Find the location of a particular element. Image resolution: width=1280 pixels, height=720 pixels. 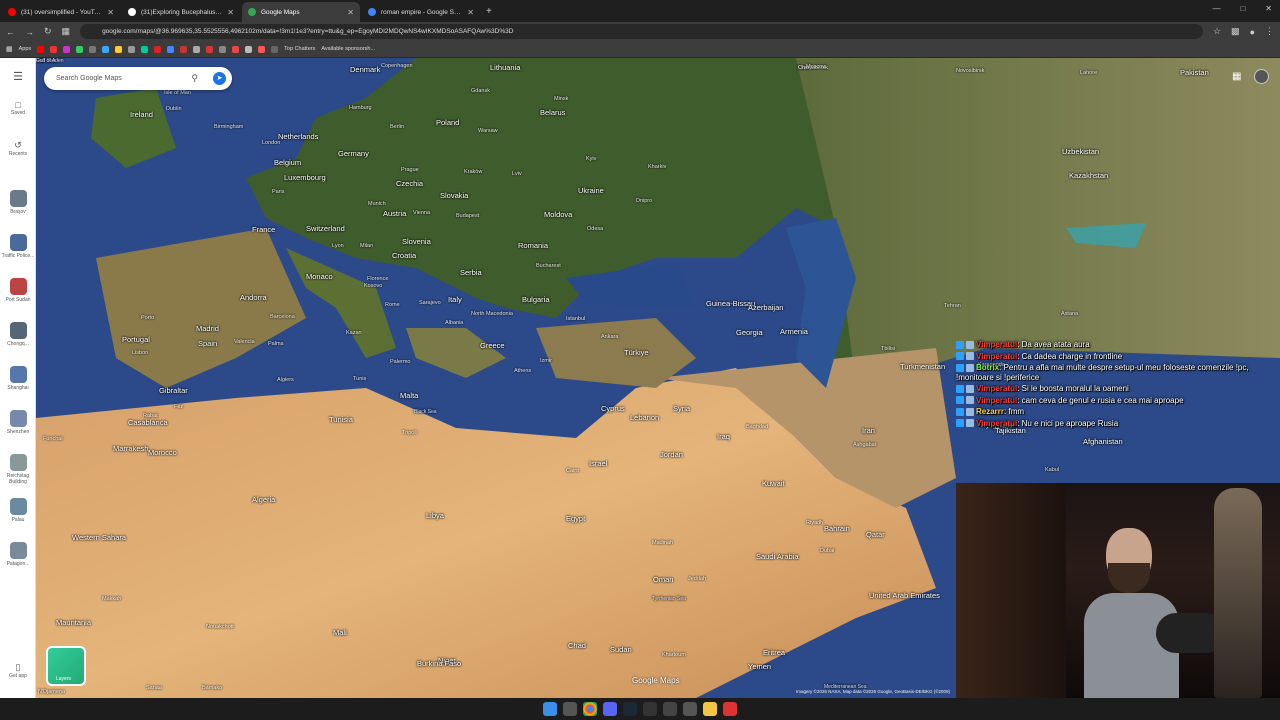

map-place-label: Baghdad is located at coordinates (757, 427).